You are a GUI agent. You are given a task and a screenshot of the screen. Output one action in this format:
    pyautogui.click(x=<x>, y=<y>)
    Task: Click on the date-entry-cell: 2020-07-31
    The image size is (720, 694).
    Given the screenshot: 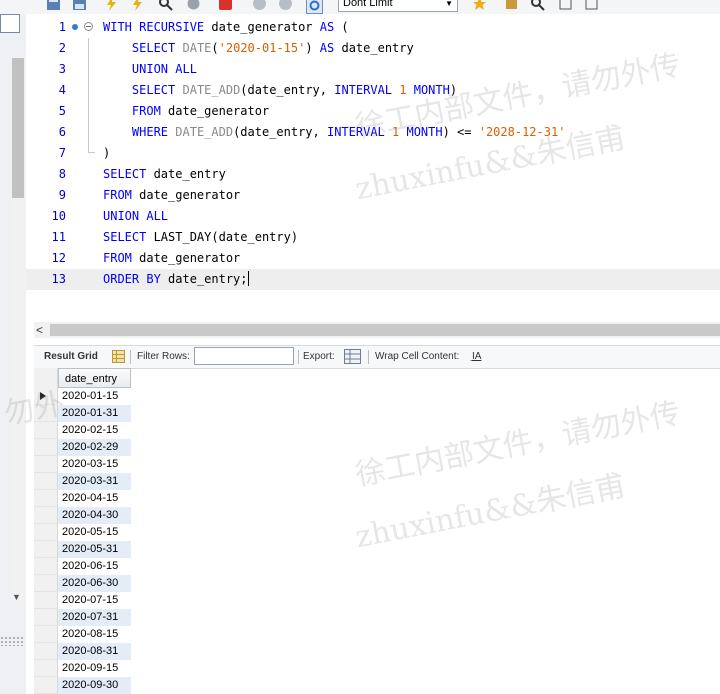 What is the action you would take?
    pyautogui.click(x=94, y=617)
    